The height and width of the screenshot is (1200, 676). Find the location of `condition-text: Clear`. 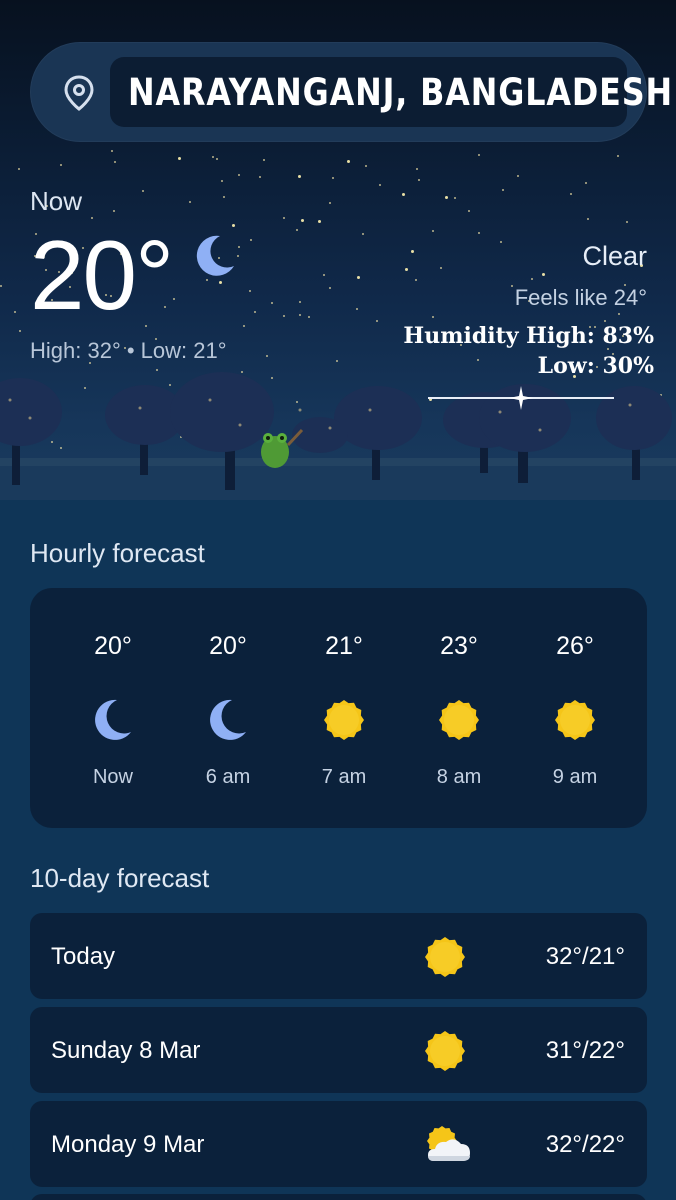

condition-text: Clear is located at coordinates (614, 256).